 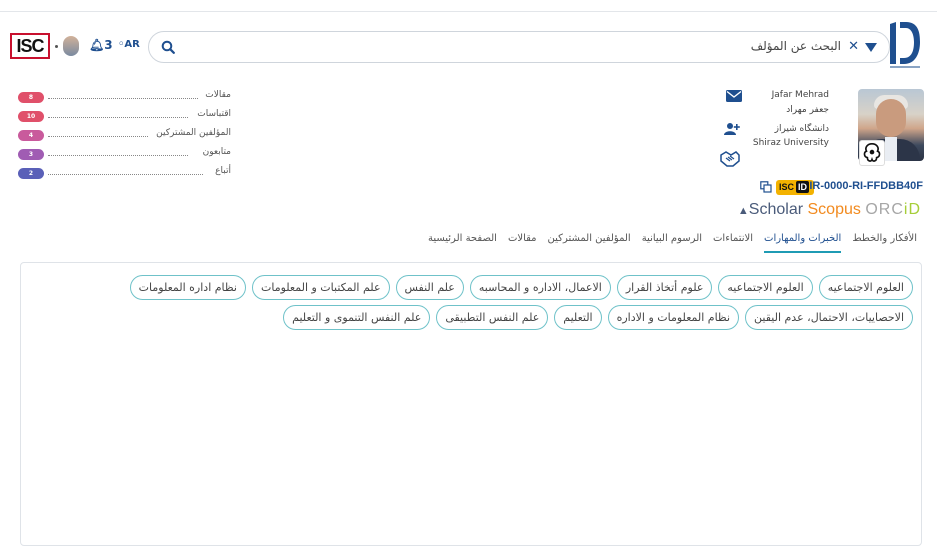 What do you see at coordinates (193, 133) in the screenshot?
I see `stat-label: المؤلفين المشتركين` at bounding box center [193, 133].